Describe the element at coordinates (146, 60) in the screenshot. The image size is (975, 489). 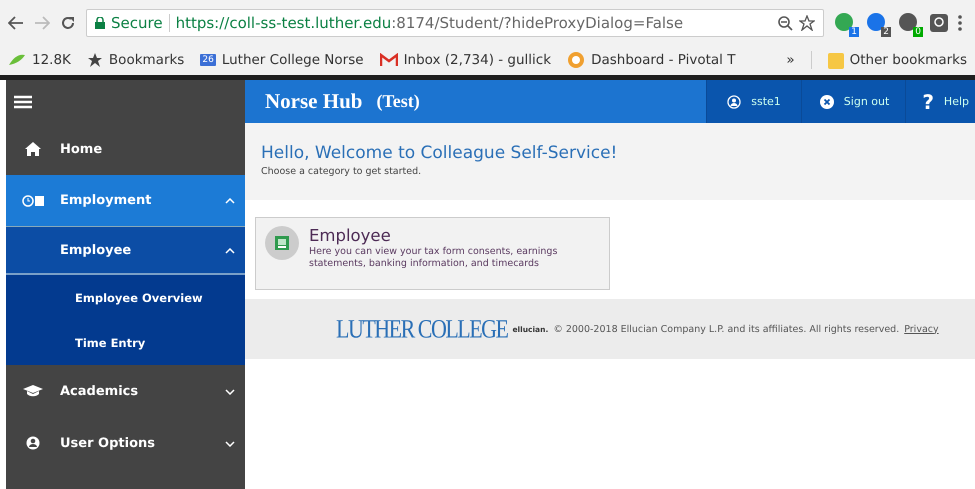
I see `bookmark-link: Bookmarks` at that location.